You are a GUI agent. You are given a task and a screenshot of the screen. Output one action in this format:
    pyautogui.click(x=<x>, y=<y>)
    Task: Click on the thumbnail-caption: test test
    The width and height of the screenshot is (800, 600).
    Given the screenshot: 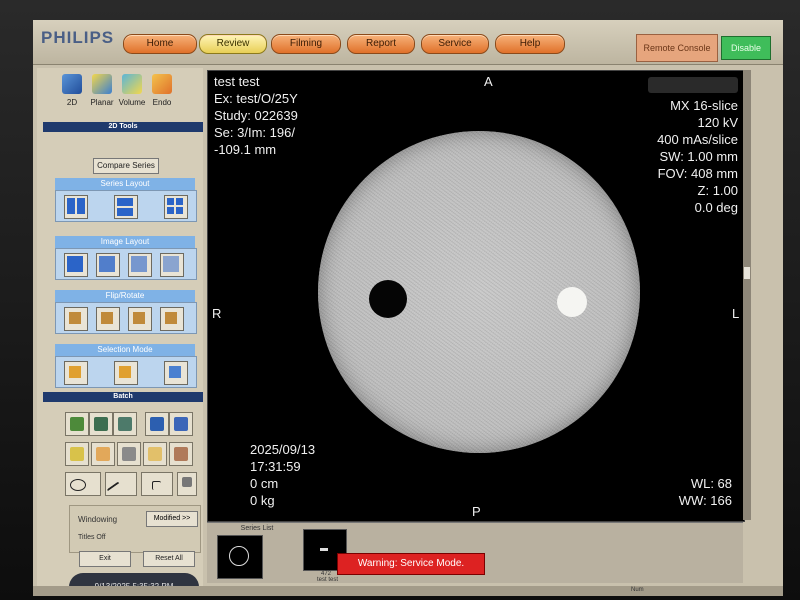 What is the action you would take?
    pyautogui.click(x=328, y=580)
    